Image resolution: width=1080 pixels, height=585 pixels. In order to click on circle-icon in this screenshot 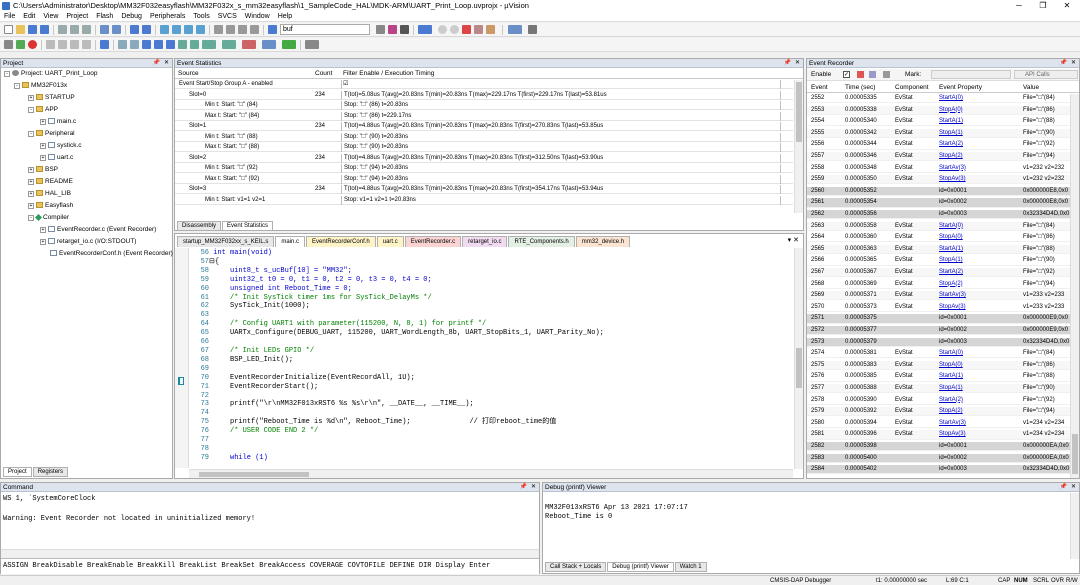, I will do `click(442, 29)`.